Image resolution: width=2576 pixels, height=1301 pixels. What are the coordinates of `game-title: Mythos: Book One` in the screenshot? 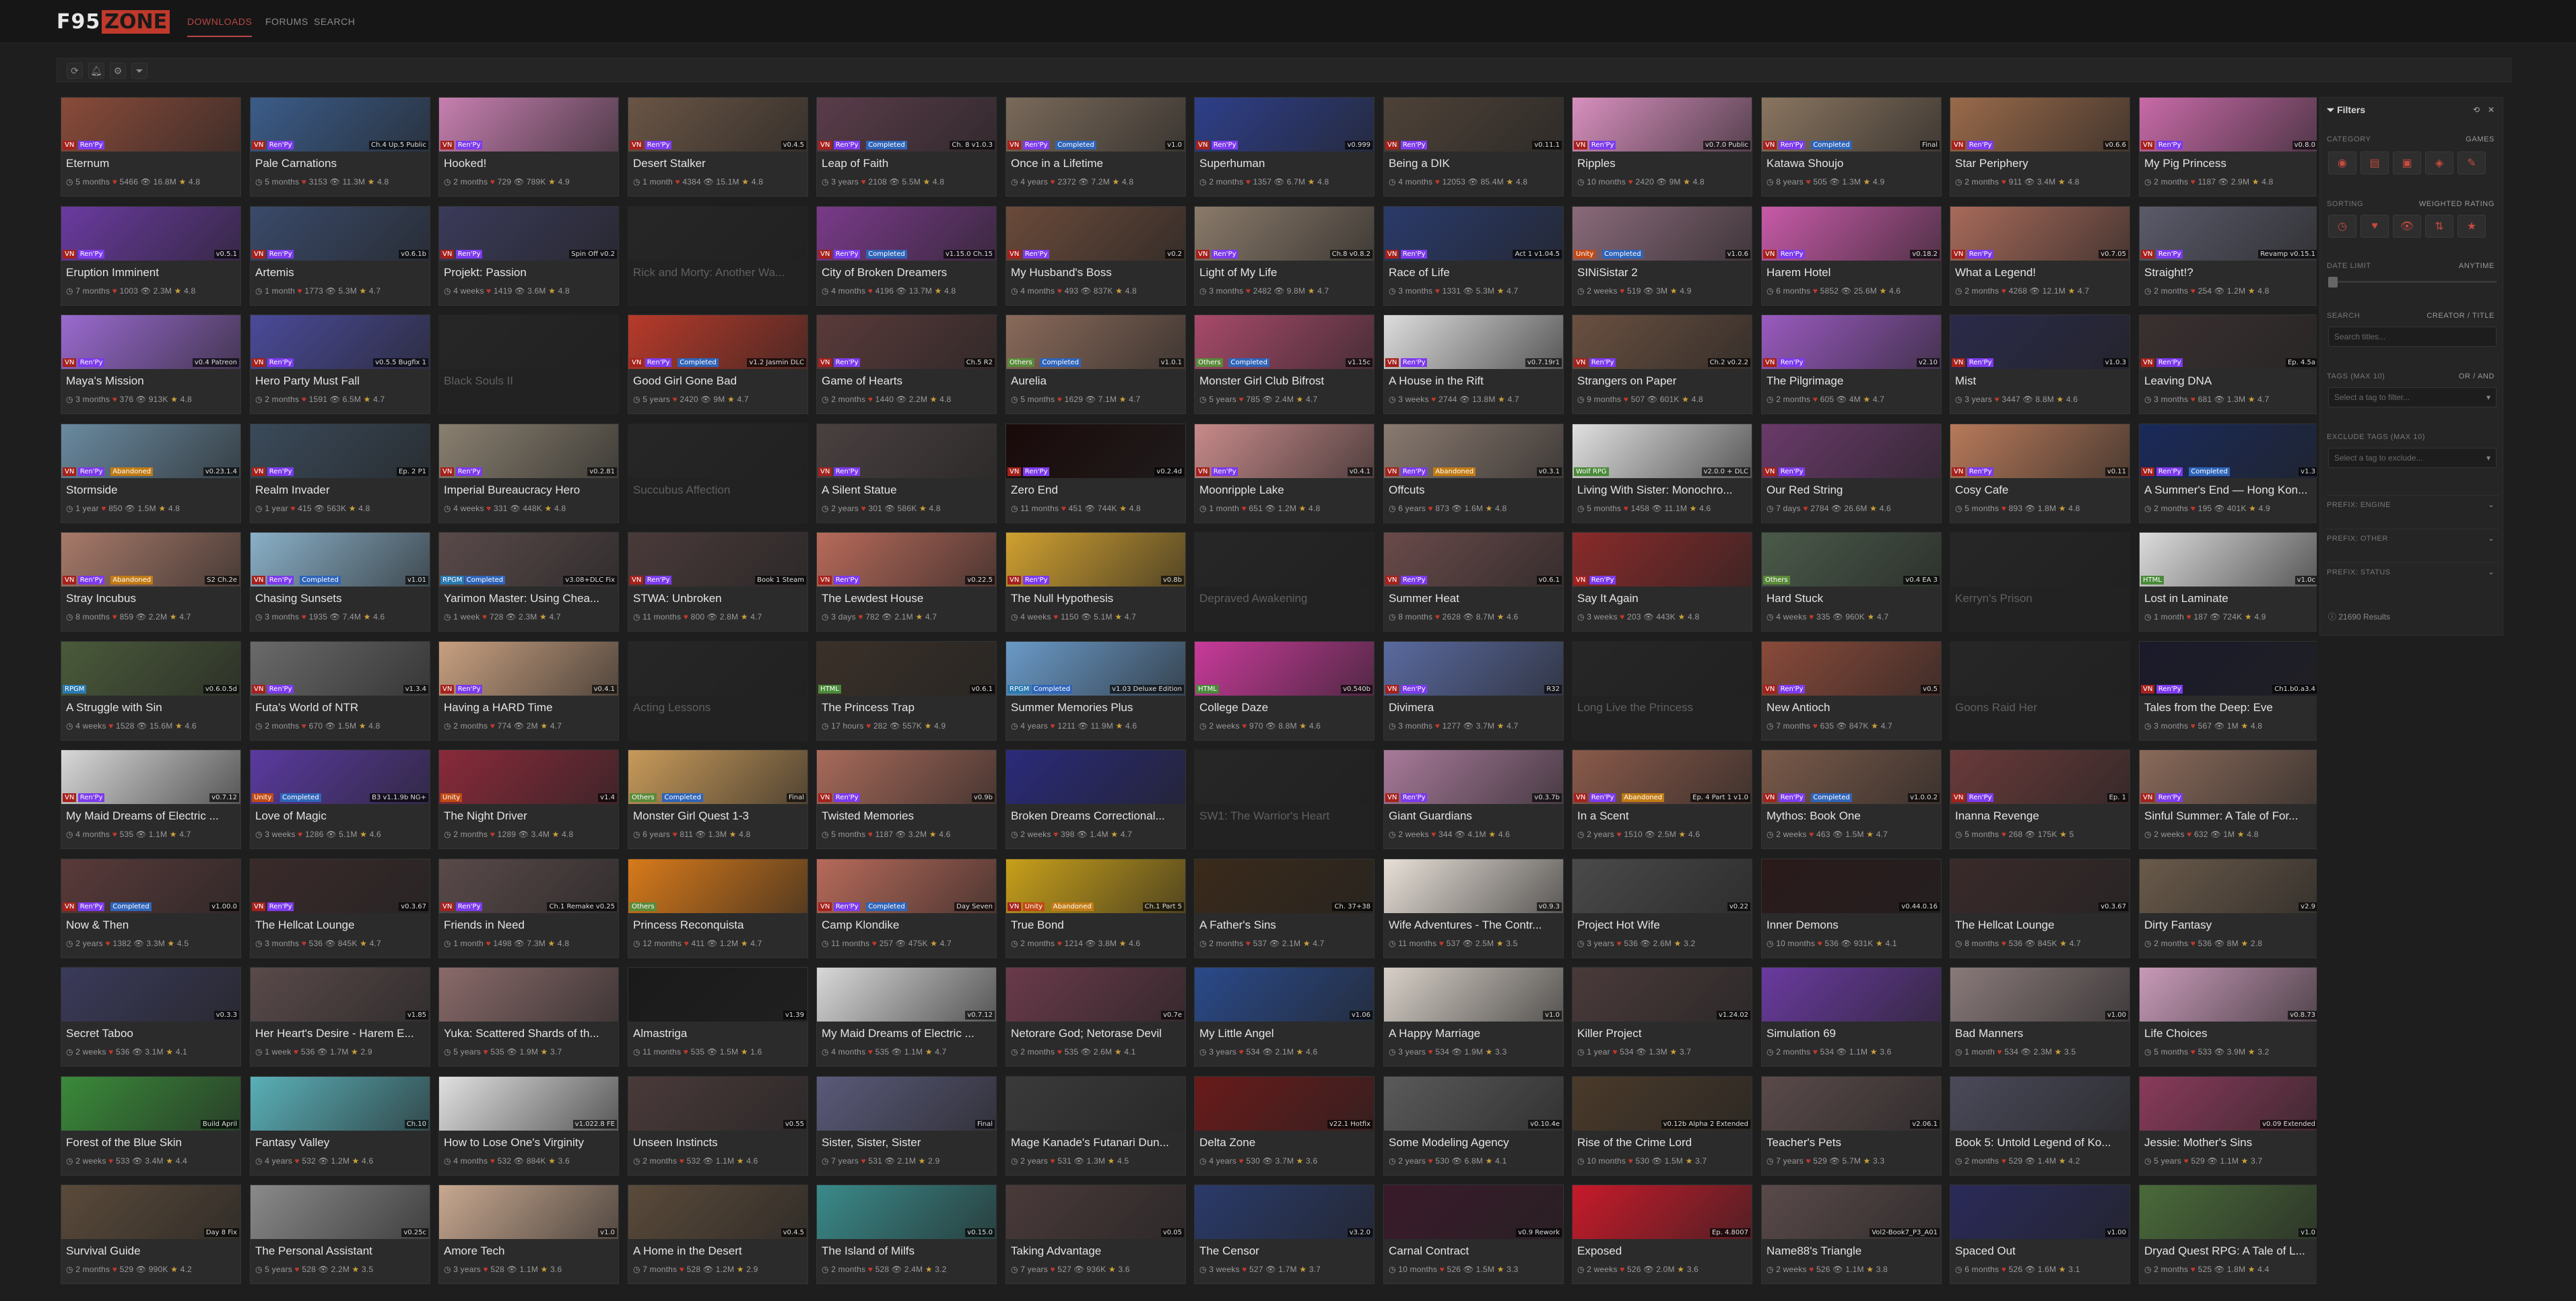 It's located at (1851, 816).